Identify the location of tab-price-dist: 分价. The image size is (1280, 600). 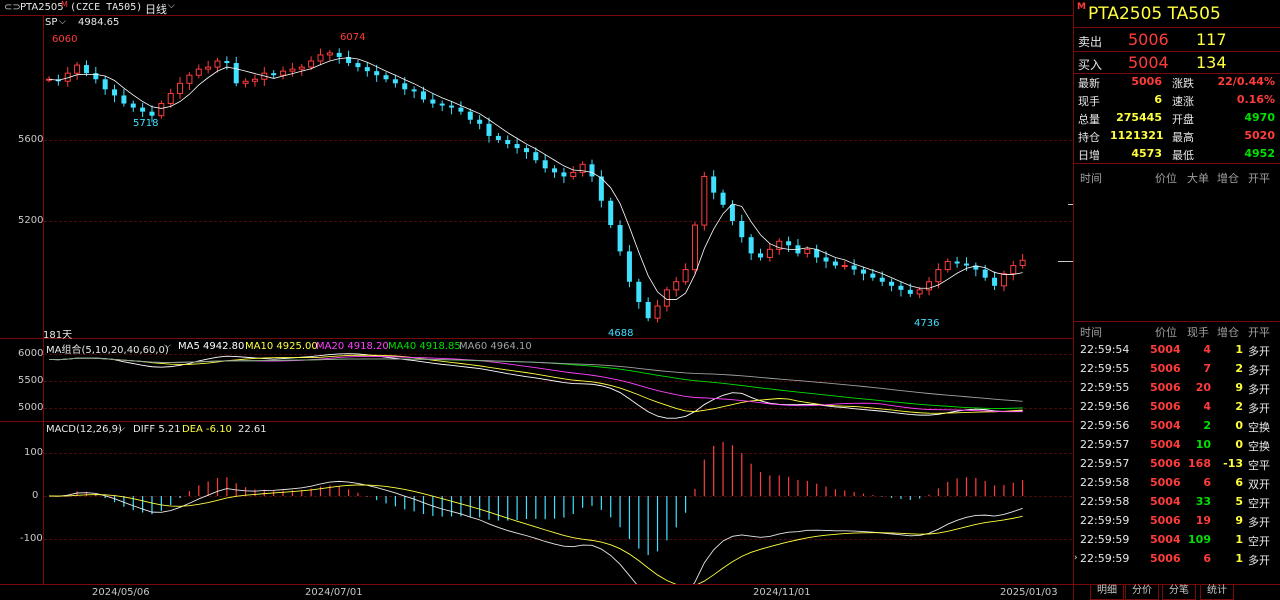
(1142, 592).